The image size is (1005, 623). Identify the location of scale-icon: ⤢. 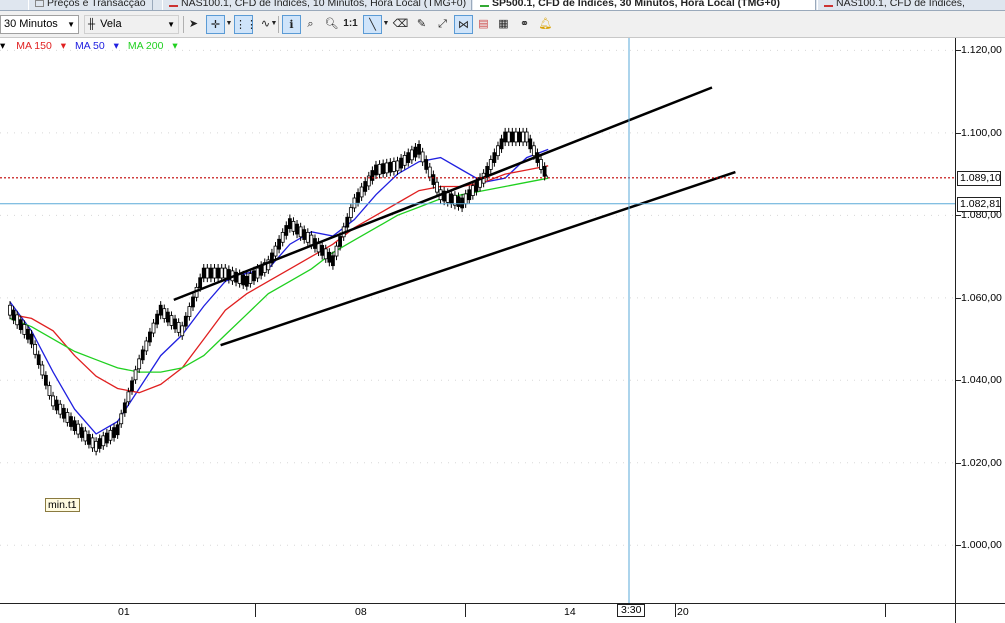
(442, 24).